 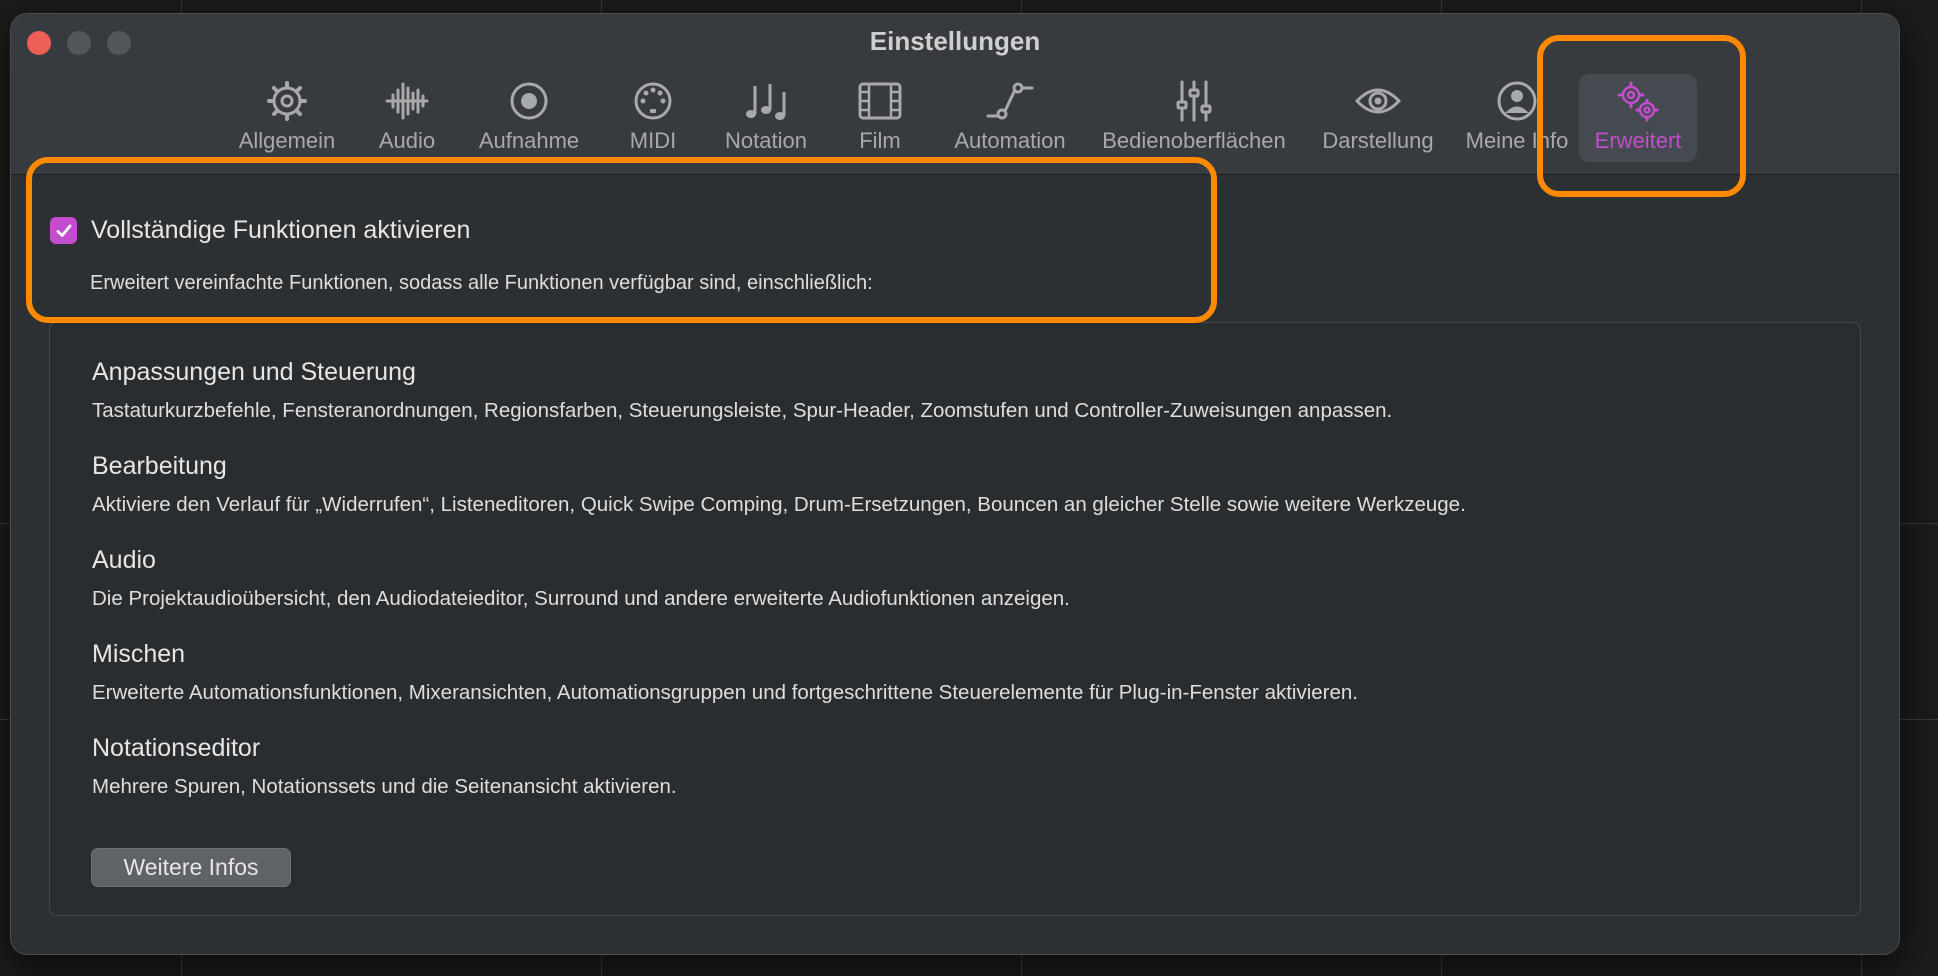 What do you see at coordinates (176, 748) in the screenshot?
I see `section-title: Notationseditor` at bounding box center [176, 748].